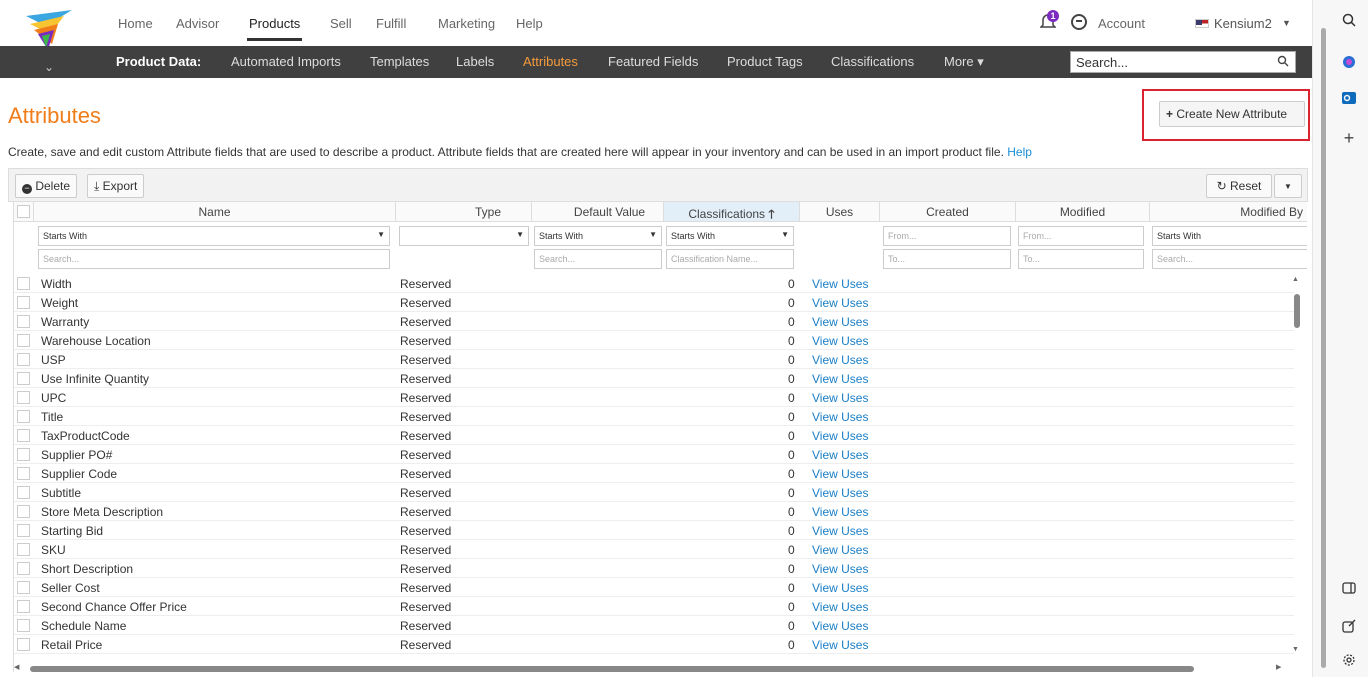  I want to click on nav-fulfill: Fulfill, so click(391, 23).